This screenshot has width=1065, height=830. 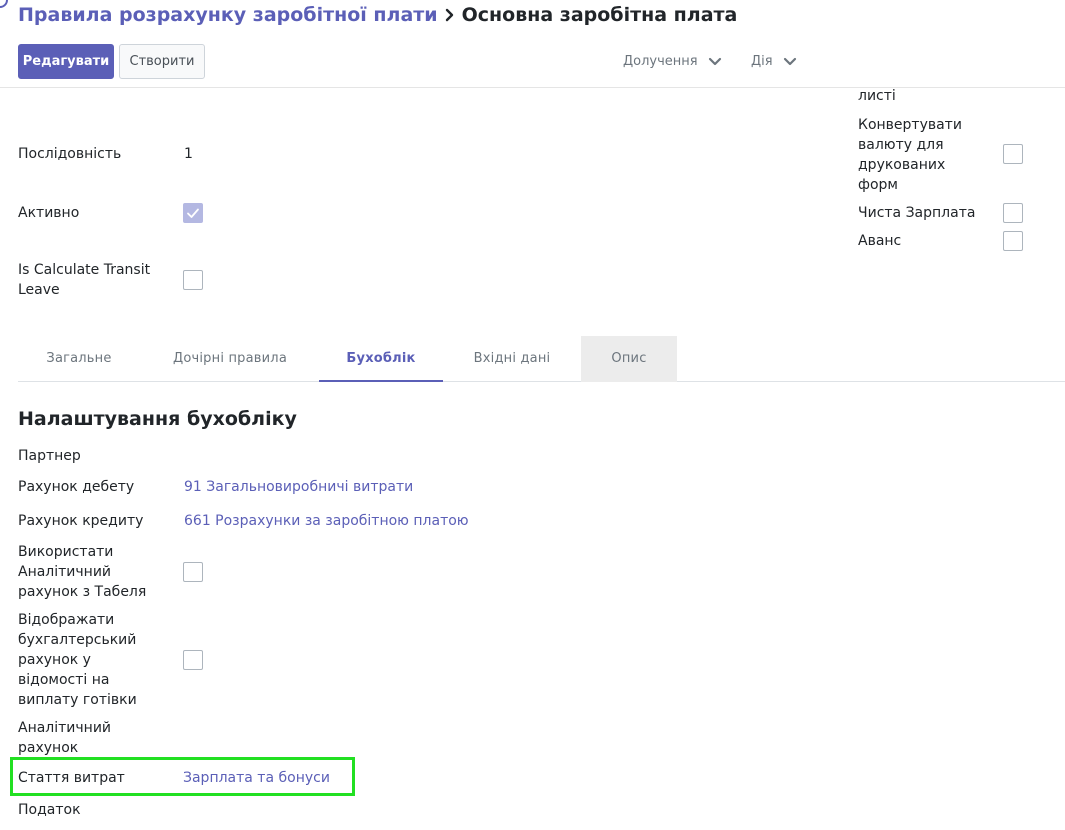 What do you see at coordinates (917, 213) in the screenshot?
I see `net-salary-label: Чиста Зарплата` at bounding box center [917, 213].